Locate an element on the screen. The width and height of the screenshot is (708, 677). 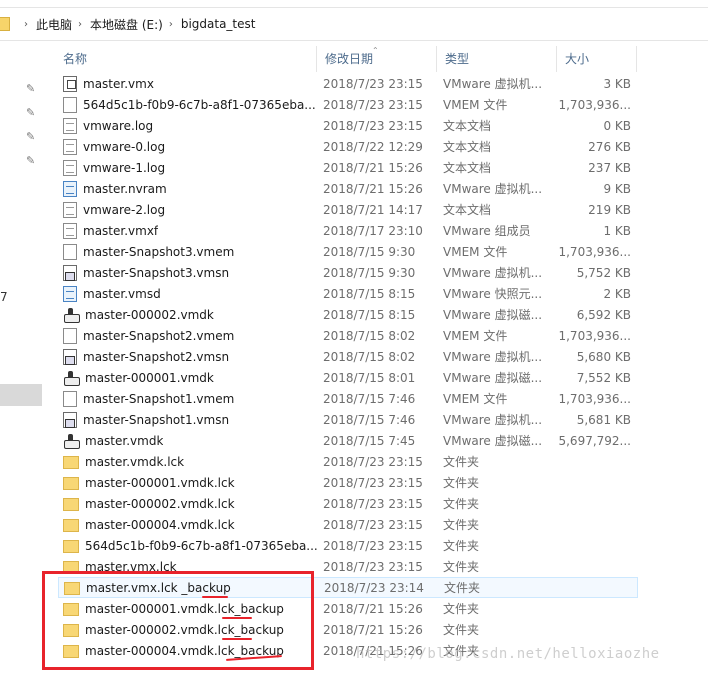
file-name-cell: master-000002.vmdk is located at coordinates (188, 315).